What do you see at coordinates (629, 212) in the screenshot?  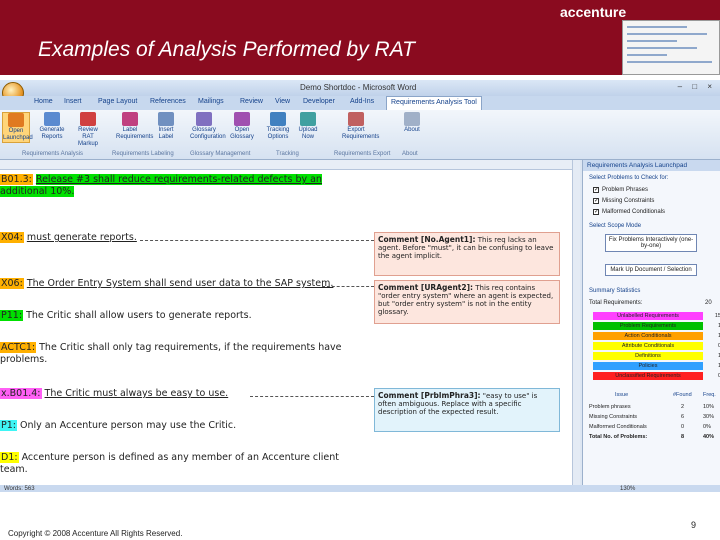 I see `checkbox-malformed-conditionals: ✓ Malformed Conditionals` at bounding box center [629, 212].